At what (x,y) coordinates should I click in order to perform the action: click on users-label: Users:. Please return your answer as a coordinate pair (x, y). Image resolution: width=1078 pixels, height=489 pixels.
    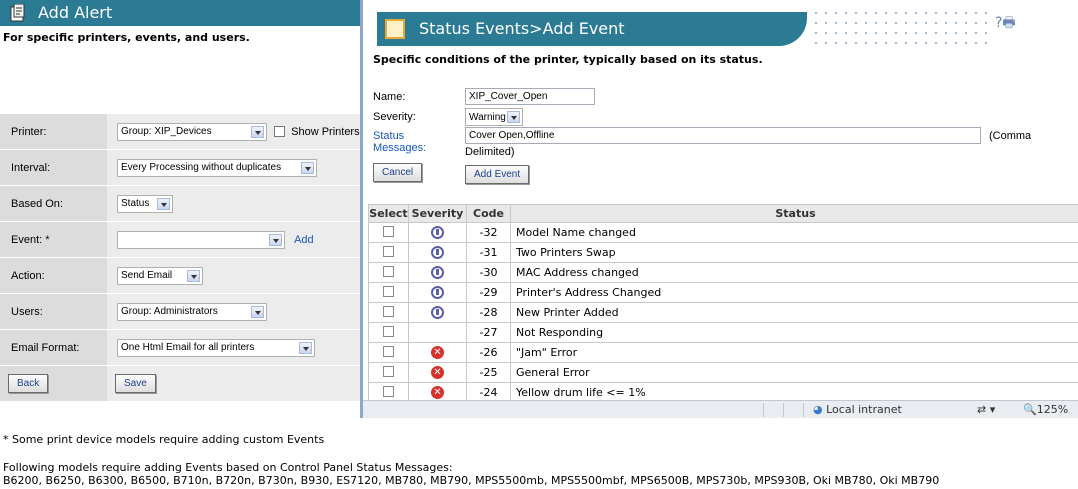
    Looking at the image, I should click on (53, 311).